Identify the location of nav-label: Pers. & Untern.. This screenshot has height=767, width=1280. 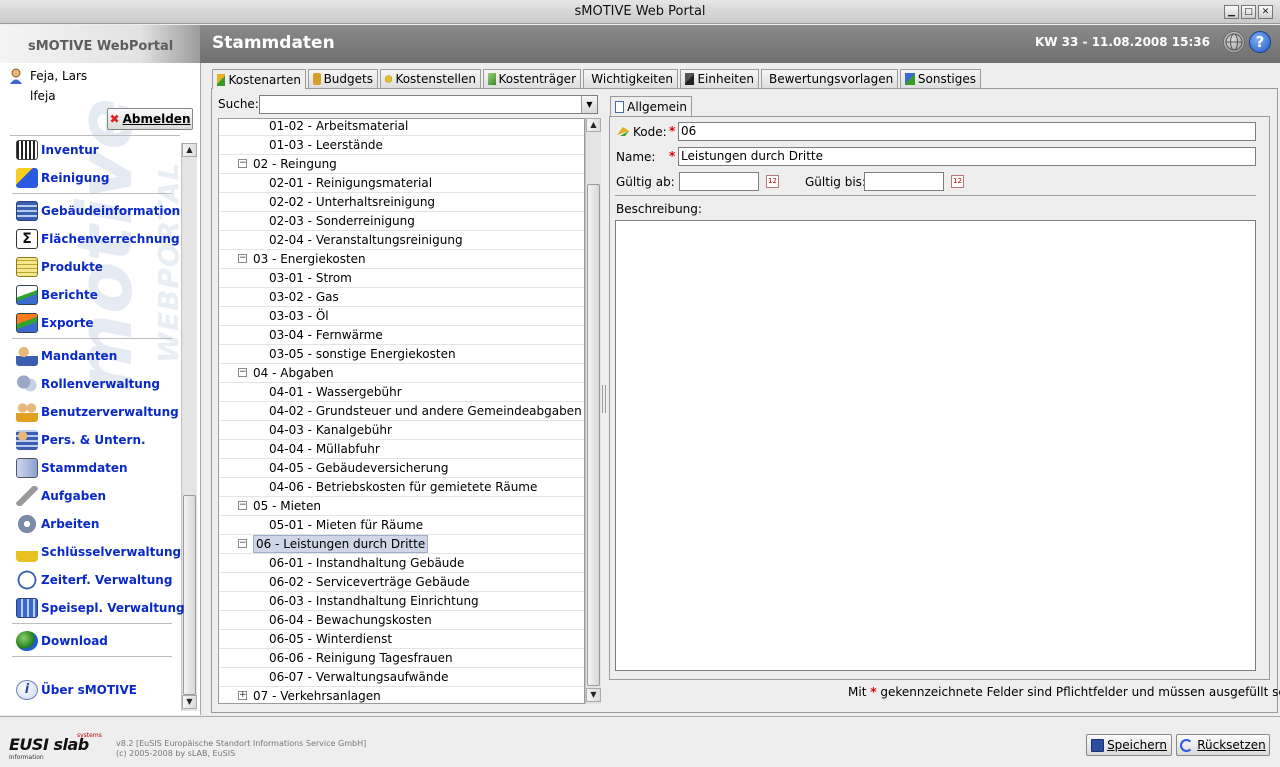
(93, 440).